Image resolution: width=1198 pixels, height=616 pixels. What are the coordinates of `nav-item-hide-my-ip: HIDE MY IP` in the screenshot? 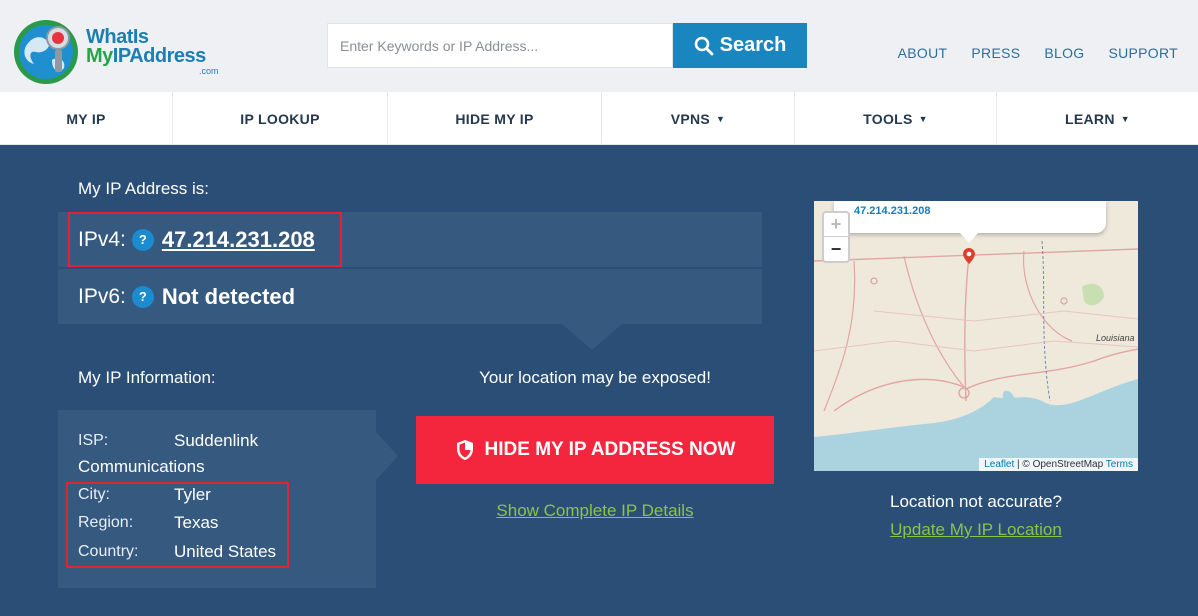 It's located at (495, 118).